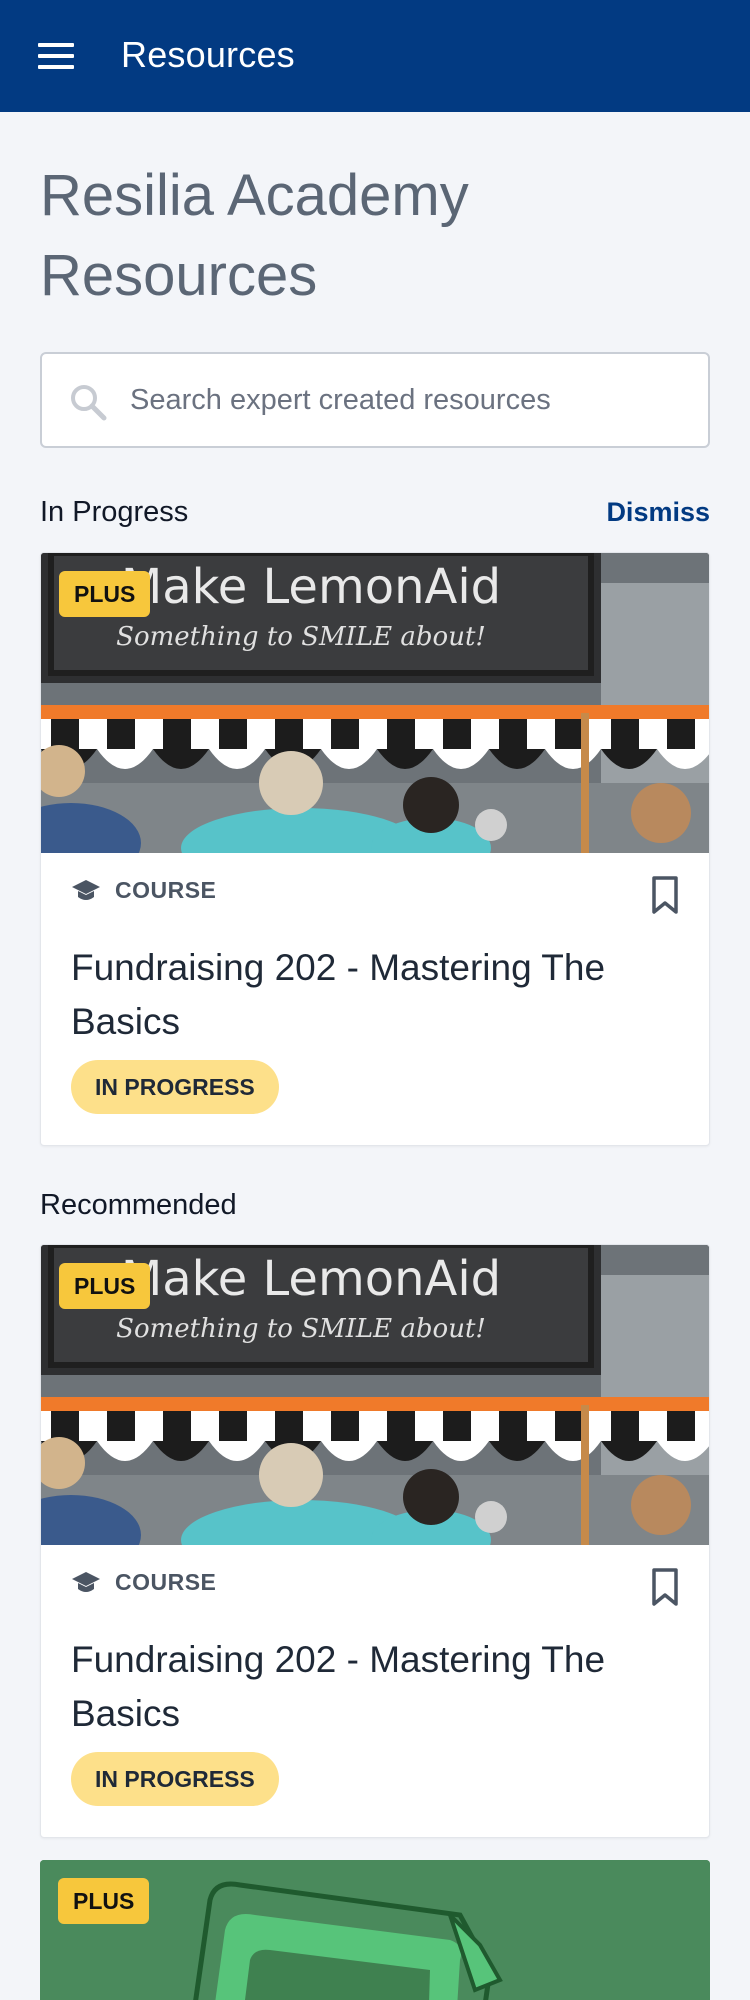 This screenshot has width=750, height=2000. I want to click on search-input, so click(410, 400).